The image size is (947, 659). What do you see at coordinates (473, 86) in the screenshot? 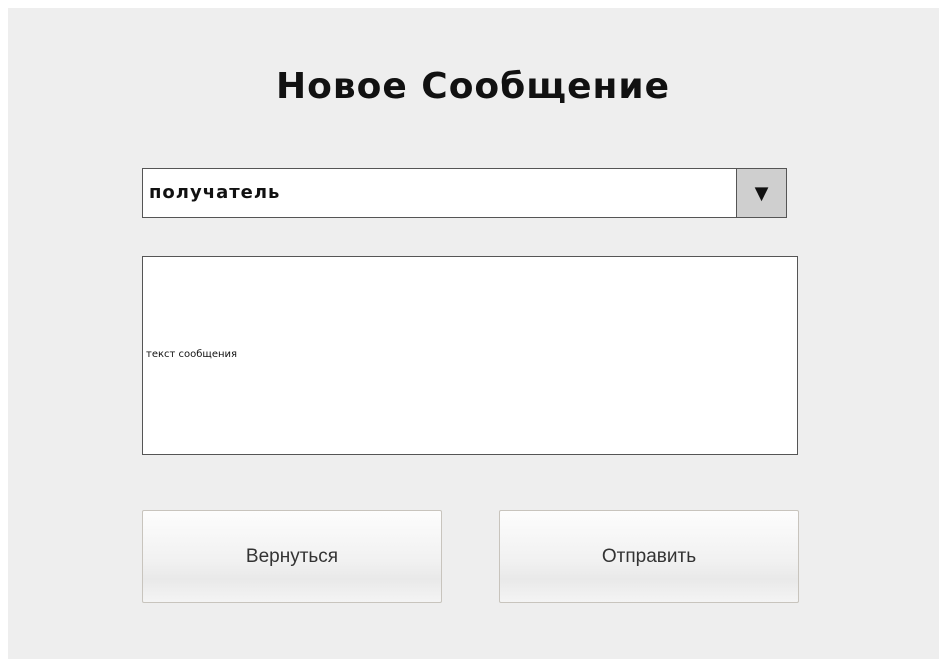
I see `page-title: Новое Сообщение` at bounding box center [473, 86].